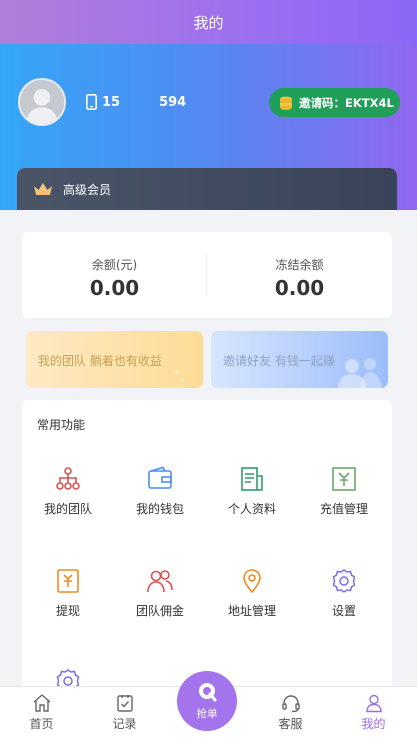 The image size is (417, 747). I want to click on tab-mine: 我的, so click(373, 712).